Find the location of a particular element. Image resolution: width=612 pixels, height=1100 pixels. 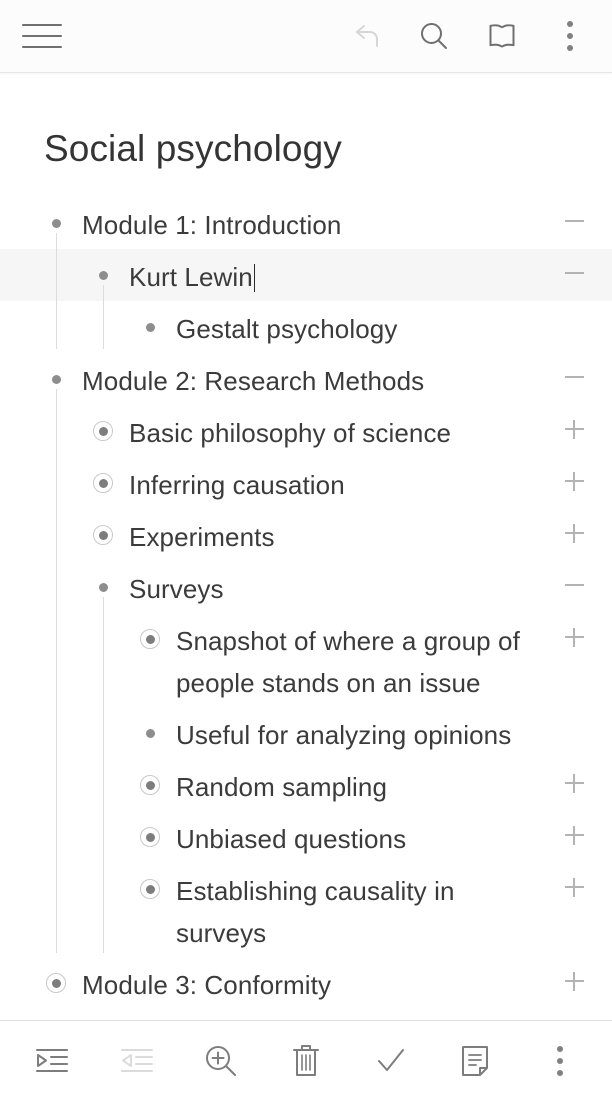

outline-row: Inferring causation is located at coordinates (306, 483).